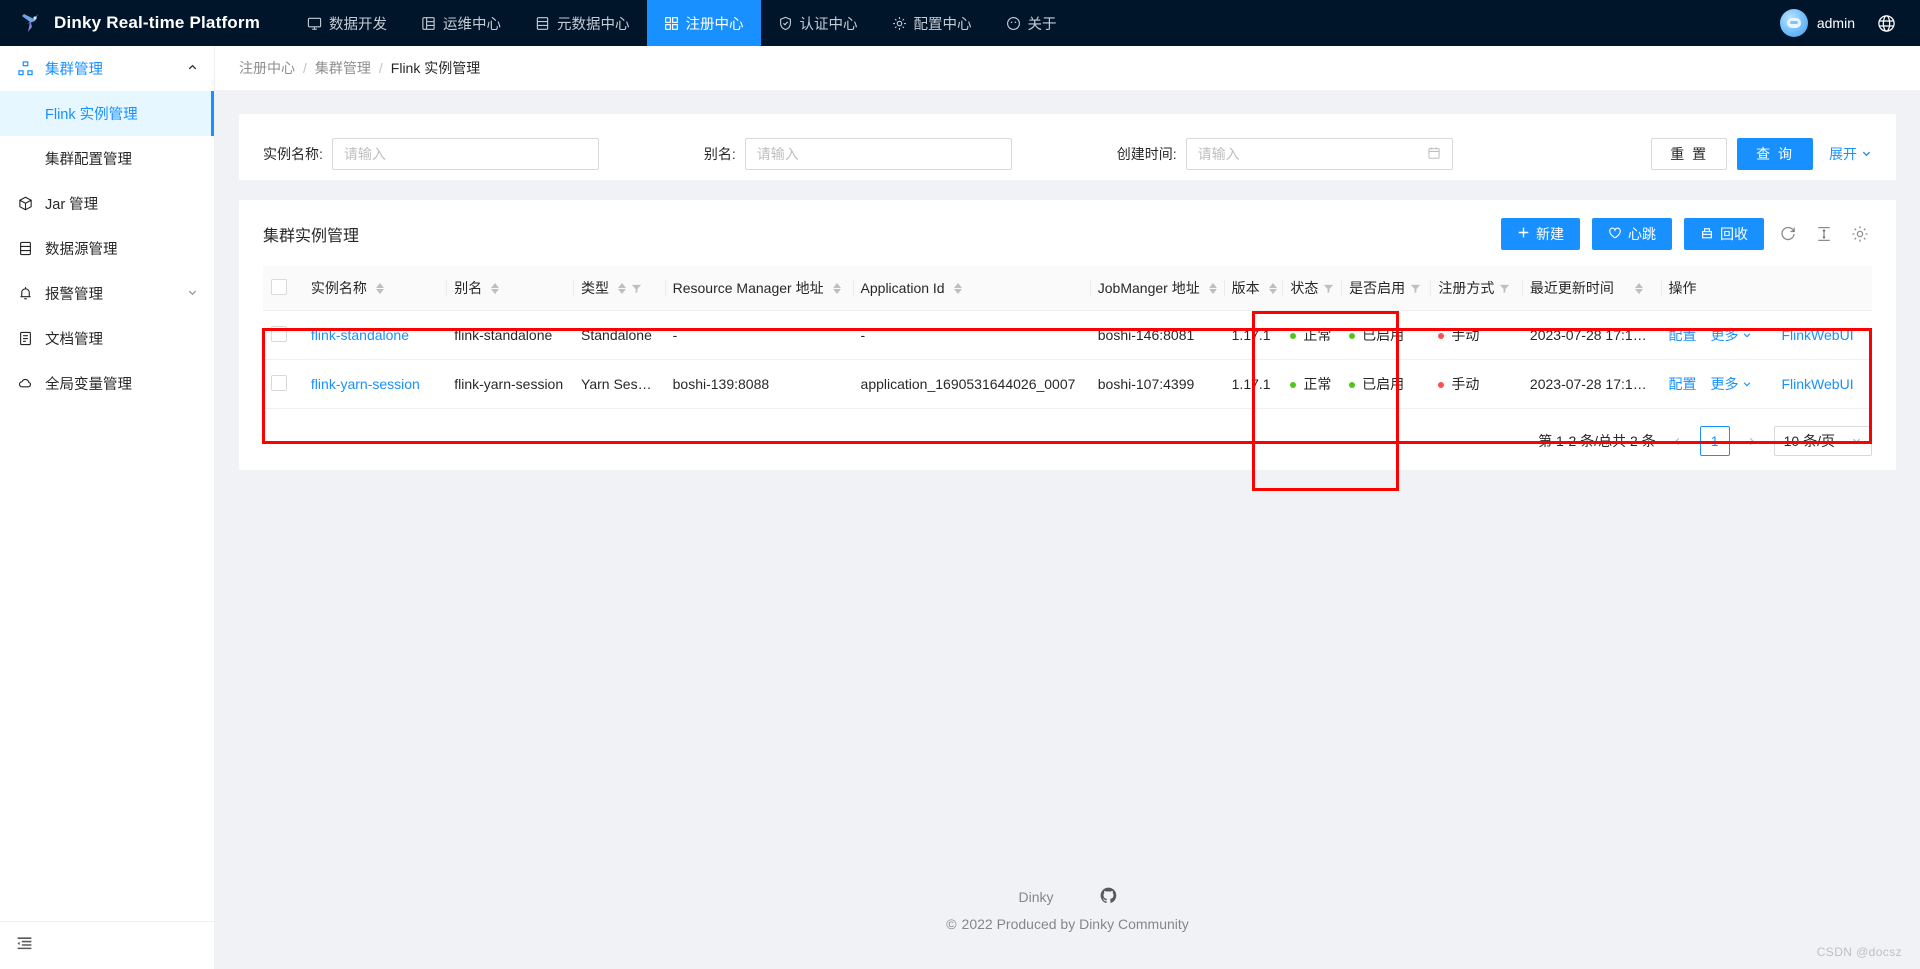 The height and width of the screenshot is (969, 1920). Describe the element at coordinates (1540, 234) in the screenshot. I see `create-button: 新建` at that location.